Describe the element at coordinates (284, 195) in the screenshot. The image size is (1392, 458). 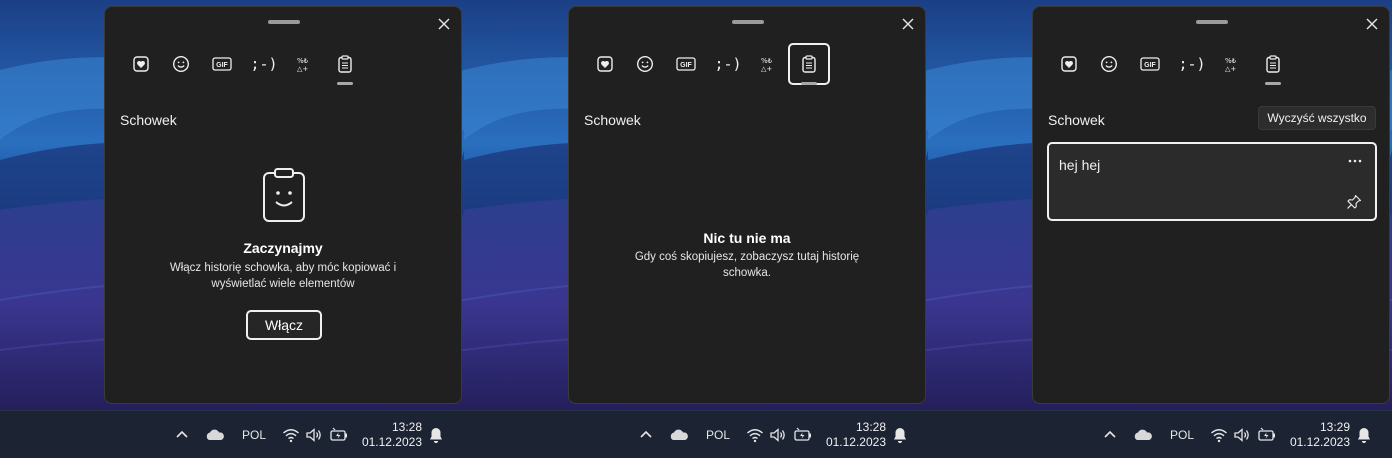
I see `clipboard-smiley-icon` at that location.